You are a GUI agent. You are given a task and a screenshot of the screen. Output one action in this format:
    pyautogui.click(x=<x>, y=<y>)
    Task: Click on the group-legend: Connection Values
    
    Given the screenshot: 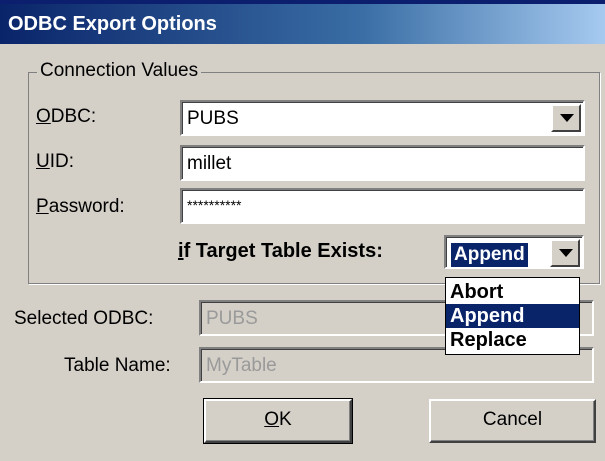 What is the action you would take?
    pyautogui.click(x=119, y=71)
    